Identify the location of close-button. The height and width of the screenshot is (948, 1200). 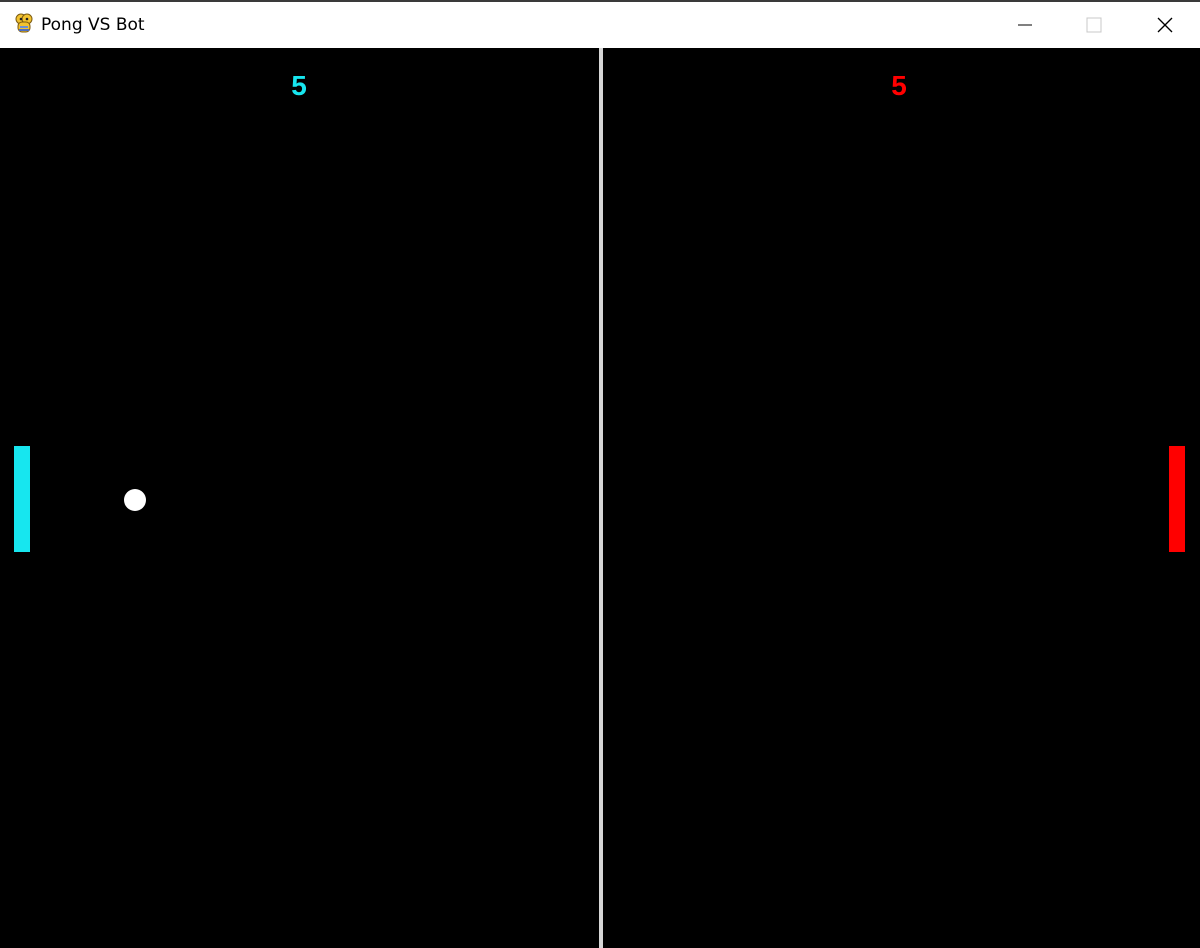
(1165, 25).